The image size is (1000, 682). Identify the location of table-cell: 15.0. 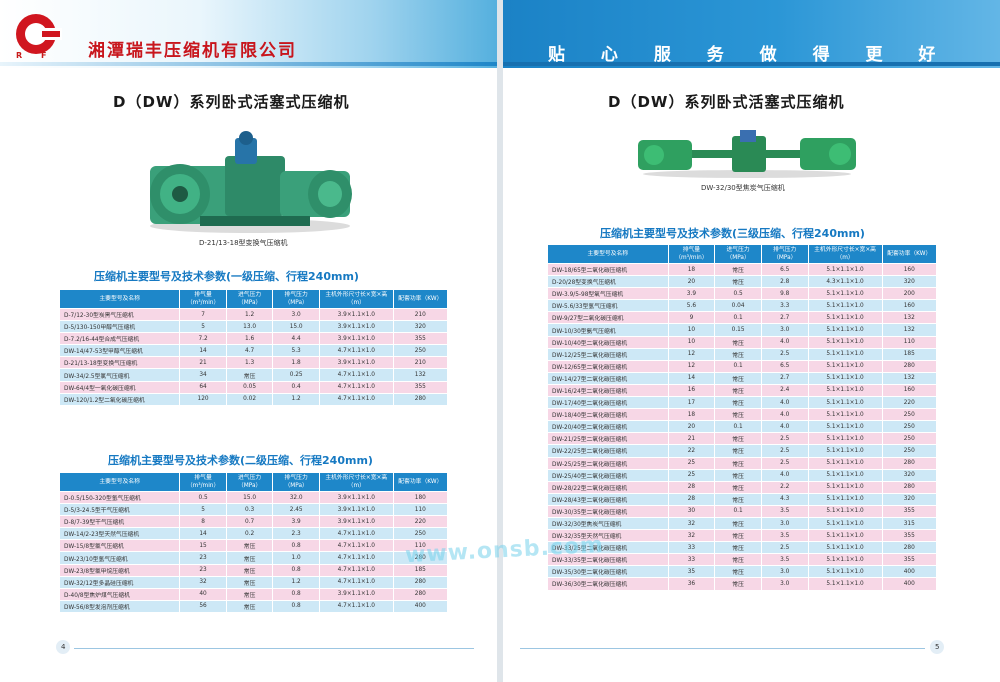
(296, 327).